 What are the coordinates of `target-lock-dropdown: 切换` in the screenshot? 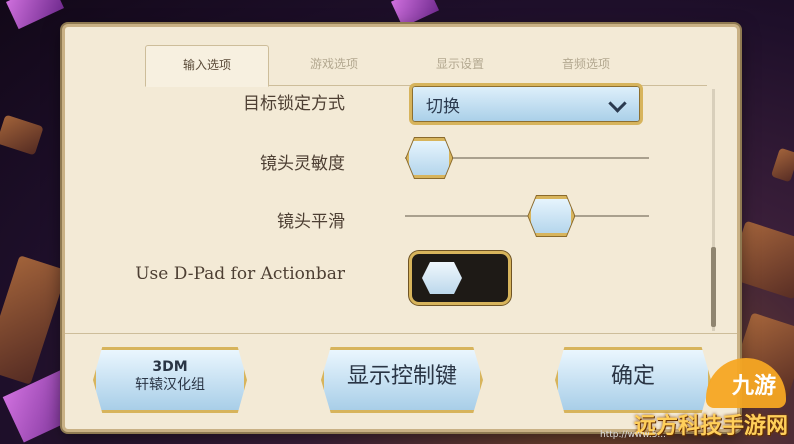 It's located at (526, 104).